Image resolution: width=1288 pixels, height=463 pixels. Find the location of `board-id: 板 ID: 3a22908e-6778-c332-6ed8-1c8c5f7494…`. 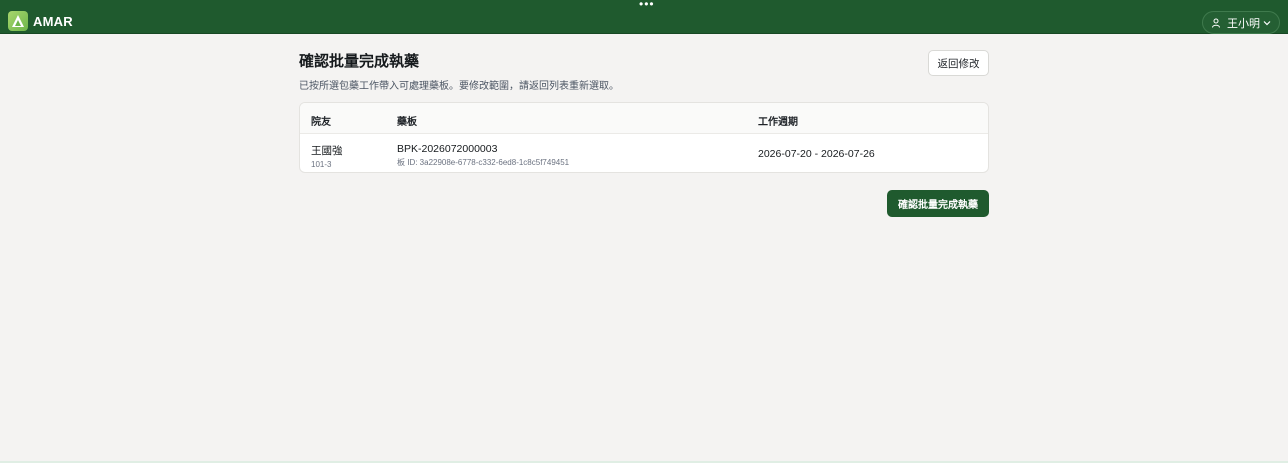

board-id: 板 ID: 3a22908e-6778-c332-6ed8-1c8c5f7494… is located at coordinates (483, 162).